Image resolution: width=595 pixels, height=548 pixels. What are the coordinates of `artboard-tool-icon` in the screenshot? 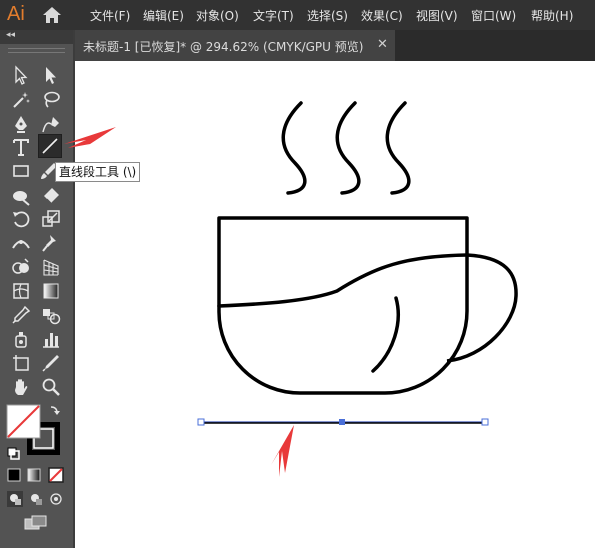 It's located at (21, 363).